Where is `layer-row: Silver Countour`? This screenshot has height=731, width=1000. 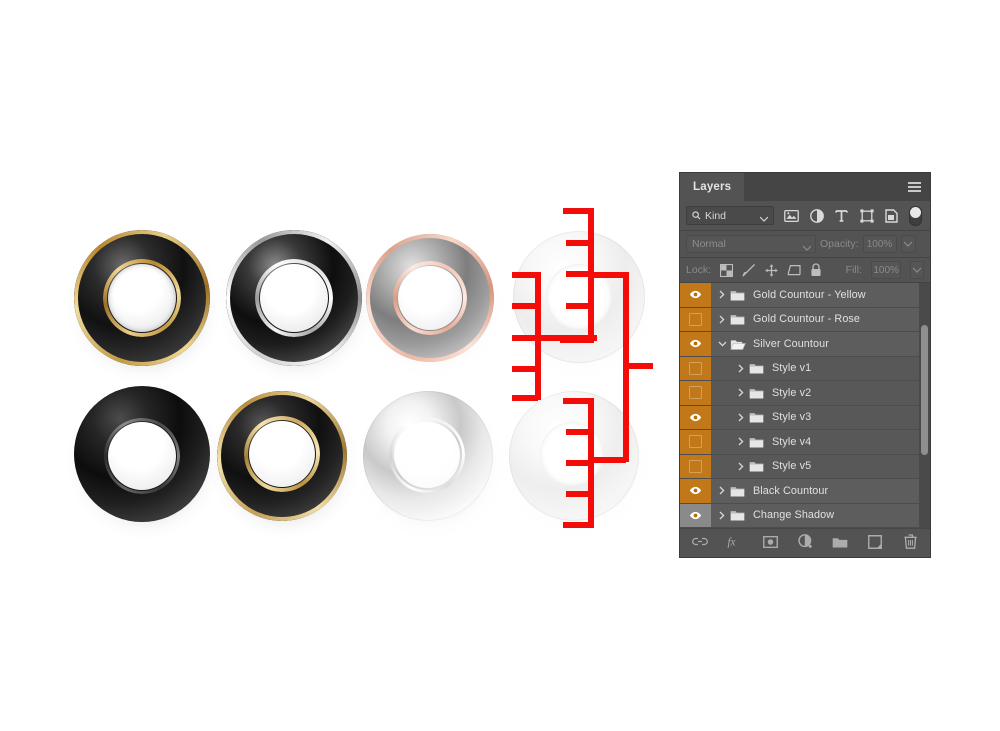 layer-row: Silver Countour is located at coordinates (805, 344).